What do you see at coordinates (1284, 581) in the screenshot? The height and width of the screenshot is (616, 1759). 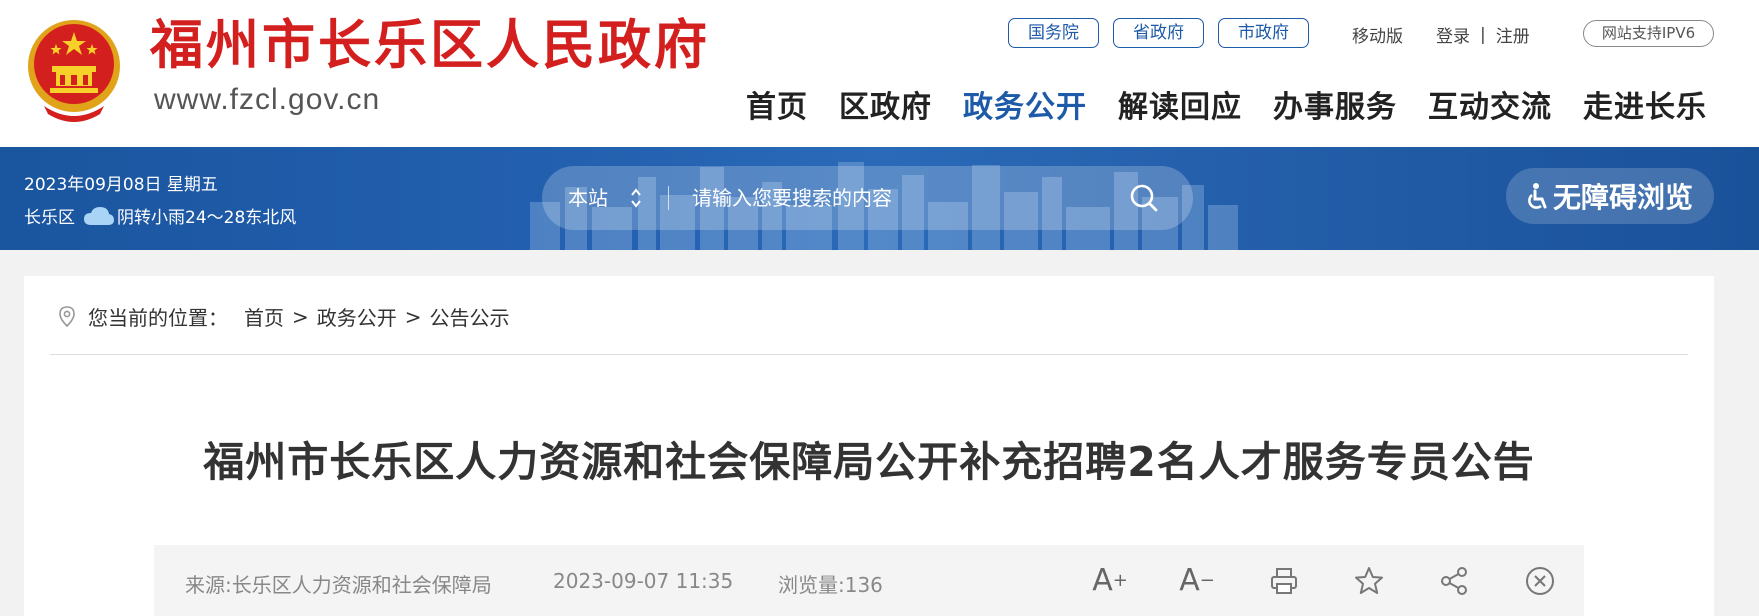 I see `print-icon` at bounding box center [1284, 581].